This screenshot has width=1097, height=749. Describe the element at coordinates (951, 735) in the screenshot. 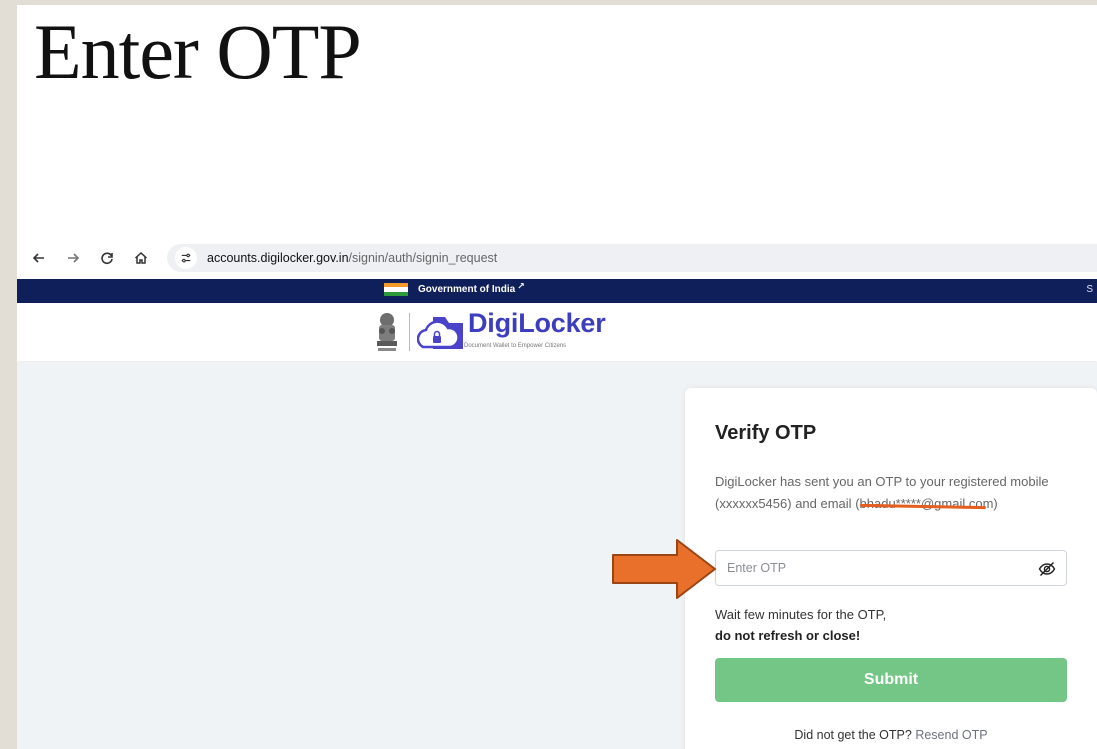

I see `resend-otp-link: Resend OTP` at that location.